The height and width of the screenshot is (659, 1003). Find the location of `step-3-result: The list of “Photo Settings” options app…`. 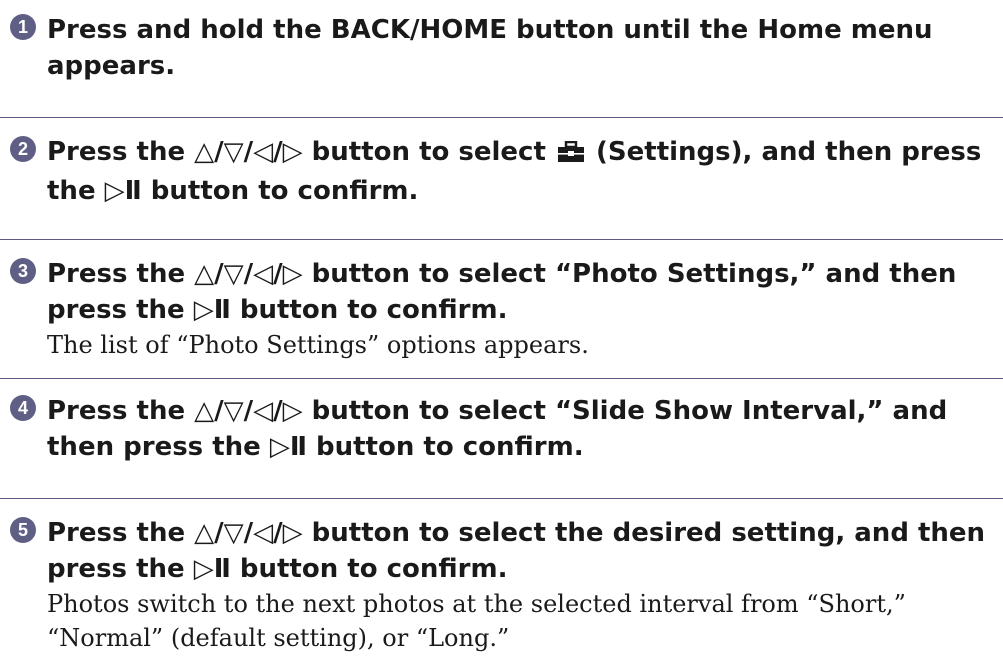

step-3-result: The list of “Photo Settings” options app… is located at coordinates (318, 345).